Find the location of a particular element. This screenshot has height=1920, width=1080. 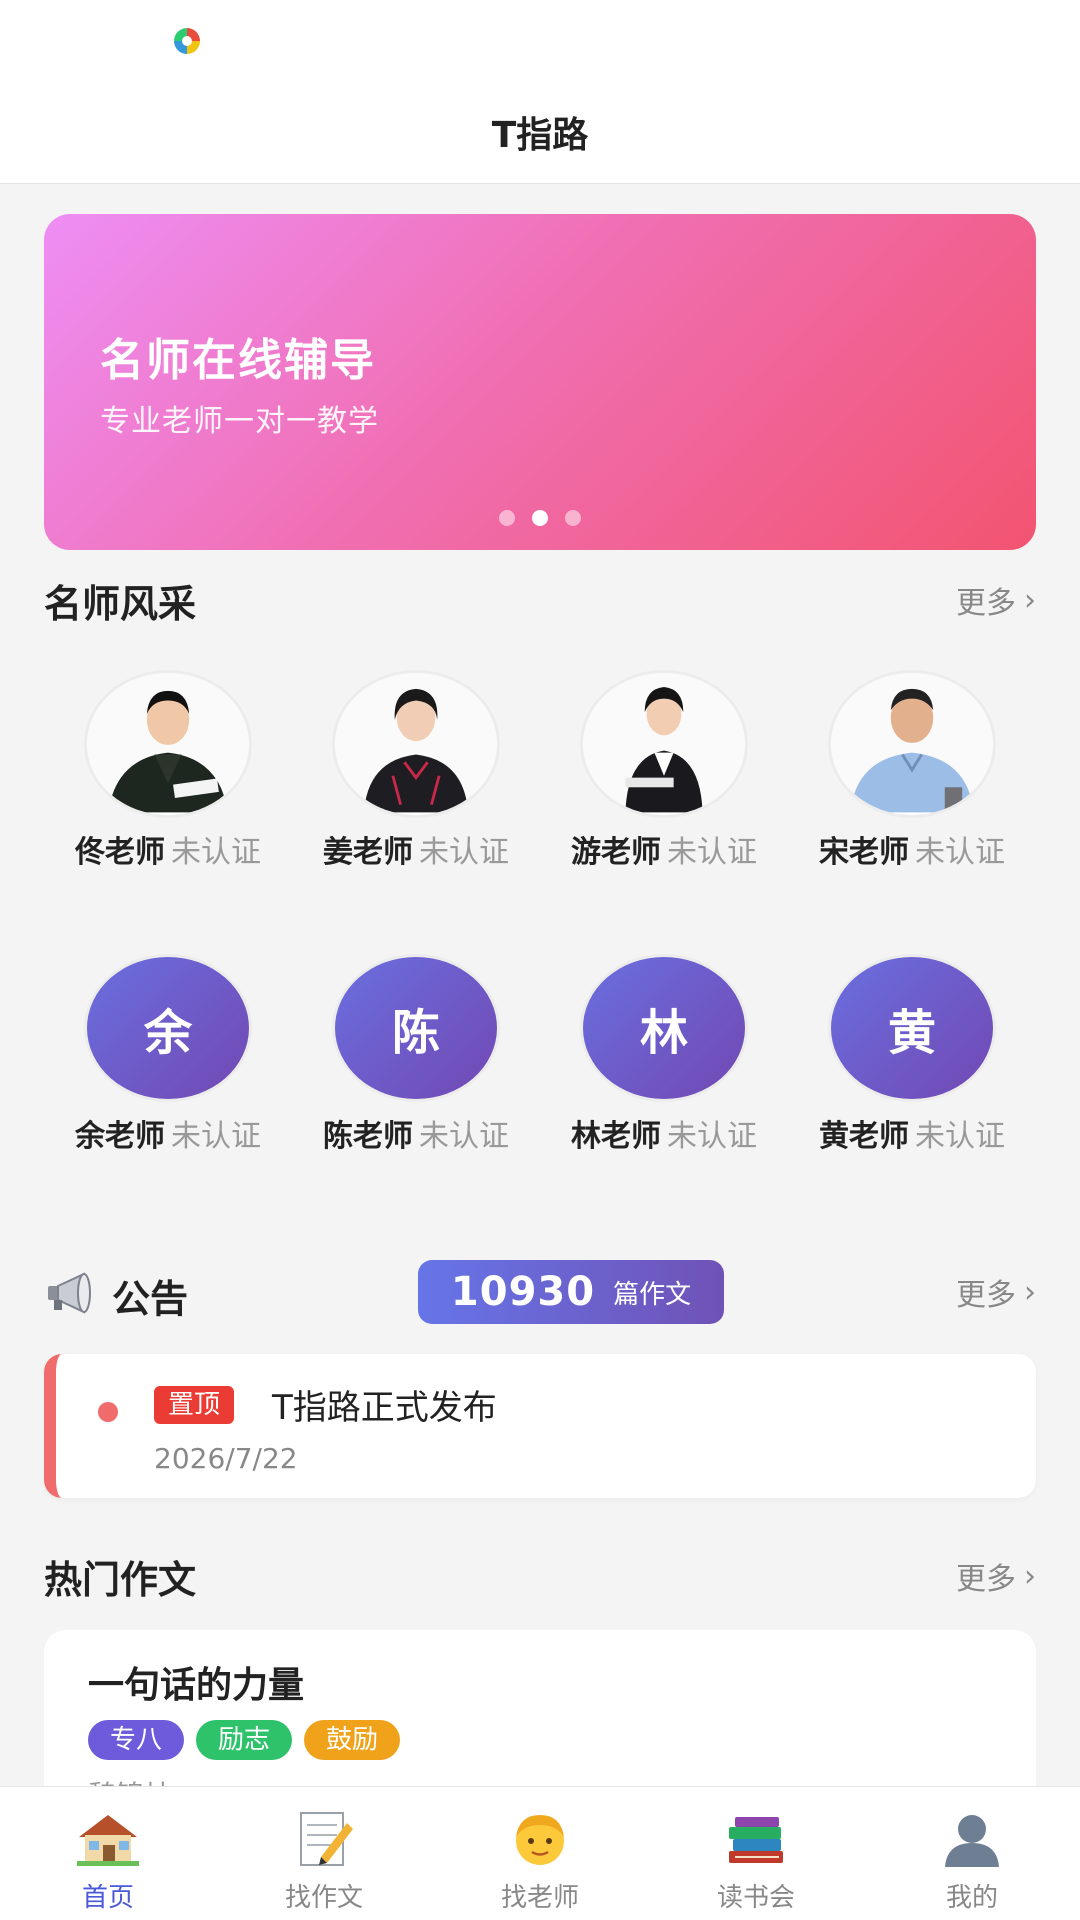

nav-item-find-teacher: 找老师 is located at coordinates (540, 1853).